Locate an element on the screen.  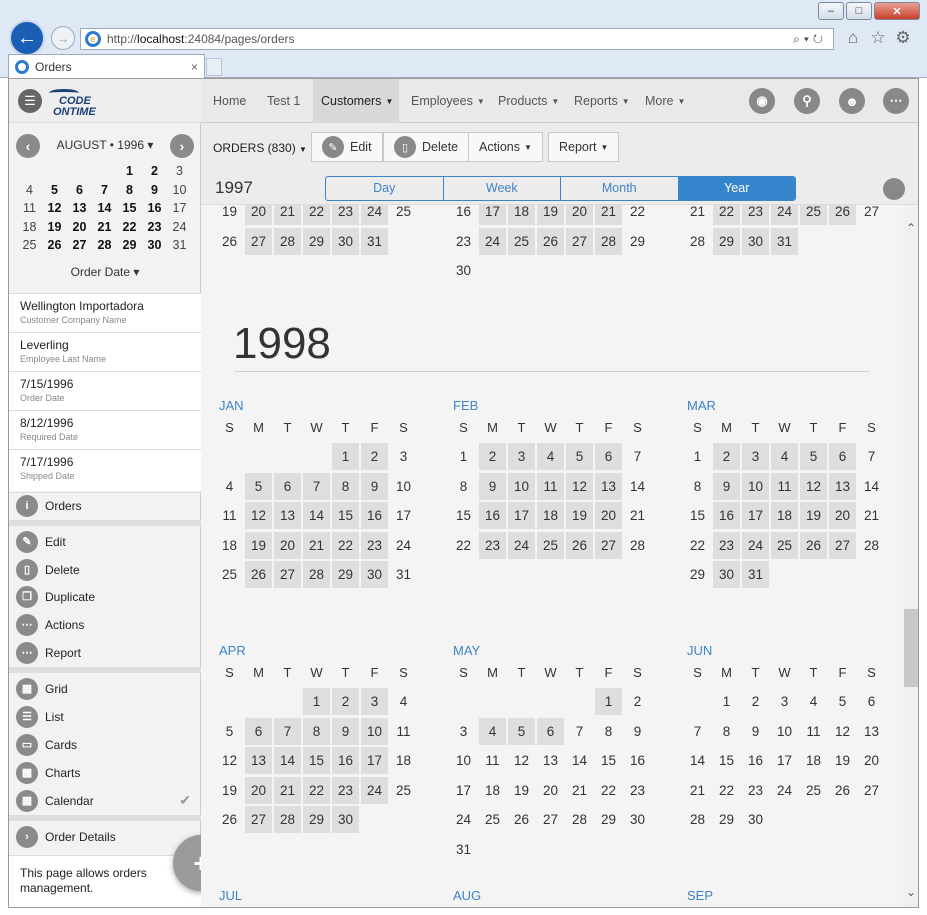
month-name: JUL is located at coordinates (228, 896).